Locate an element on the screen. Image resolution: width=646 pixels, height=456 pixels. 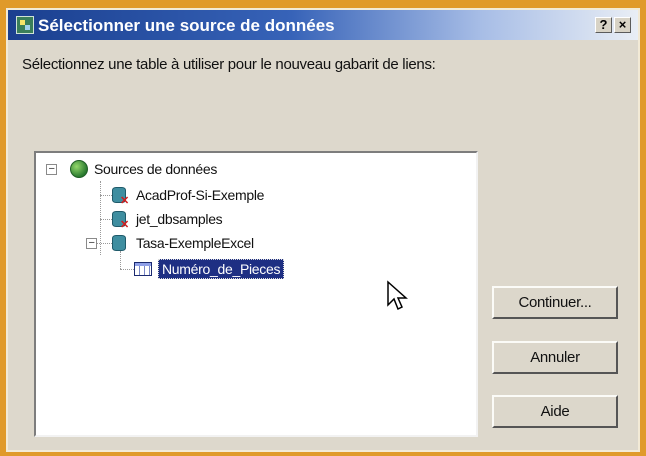
tree-root-label: Sources de données is located at coordinates (156, 169).